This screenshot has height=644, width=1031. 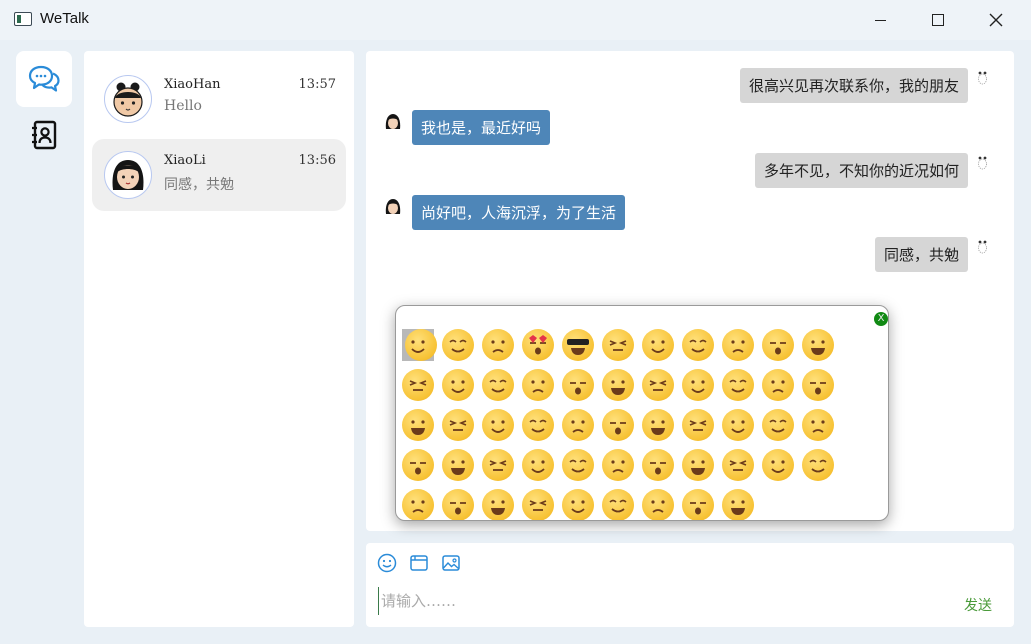 What do you see at coordinates (451, 563) in the screenshot?
I see `image-icon` at bounding box center [451, 563].